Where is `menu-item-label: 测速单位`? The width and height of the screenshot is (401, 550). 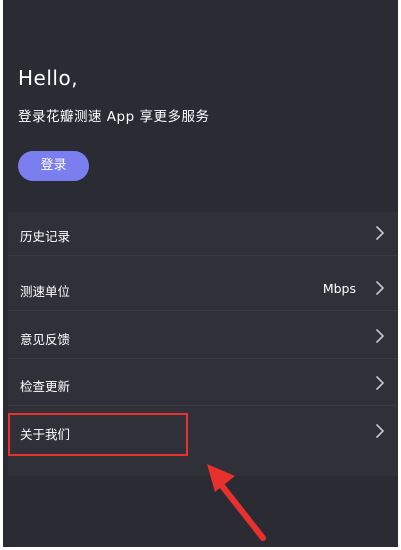
menu-item-label: 测速单位 is located at coordinates (45, 291).